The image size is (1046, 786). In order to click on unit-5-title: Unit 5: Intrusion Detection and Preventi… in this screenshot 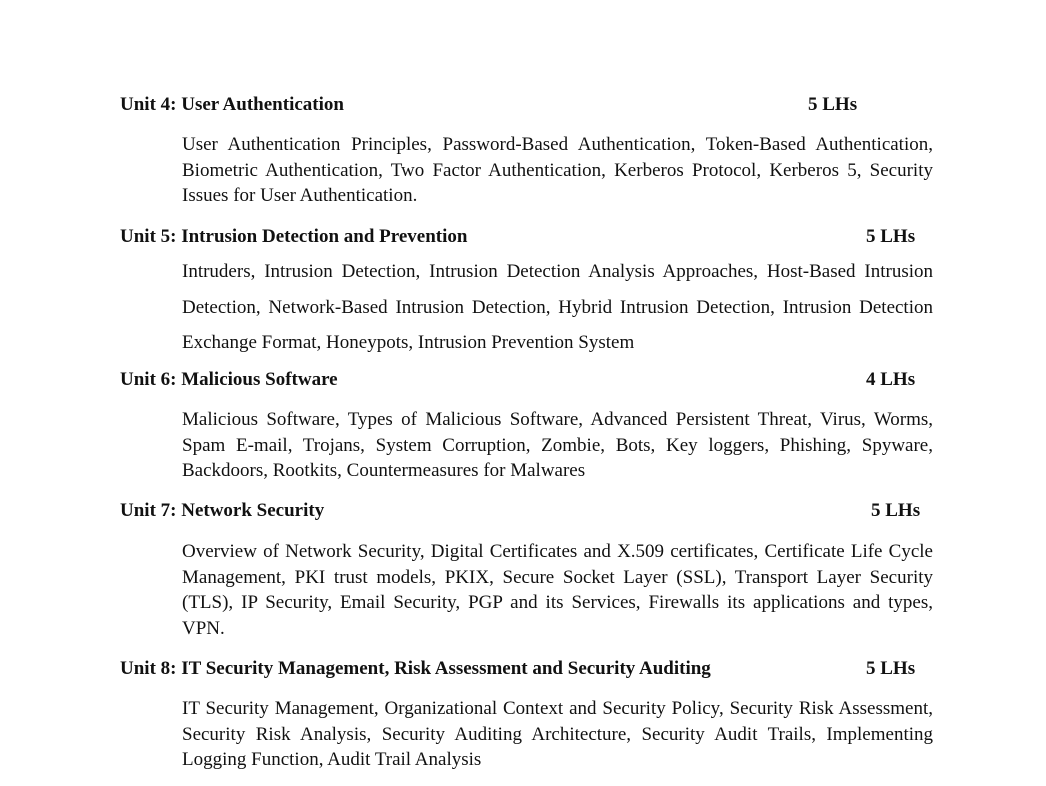, I will do `click(294, 236)`.